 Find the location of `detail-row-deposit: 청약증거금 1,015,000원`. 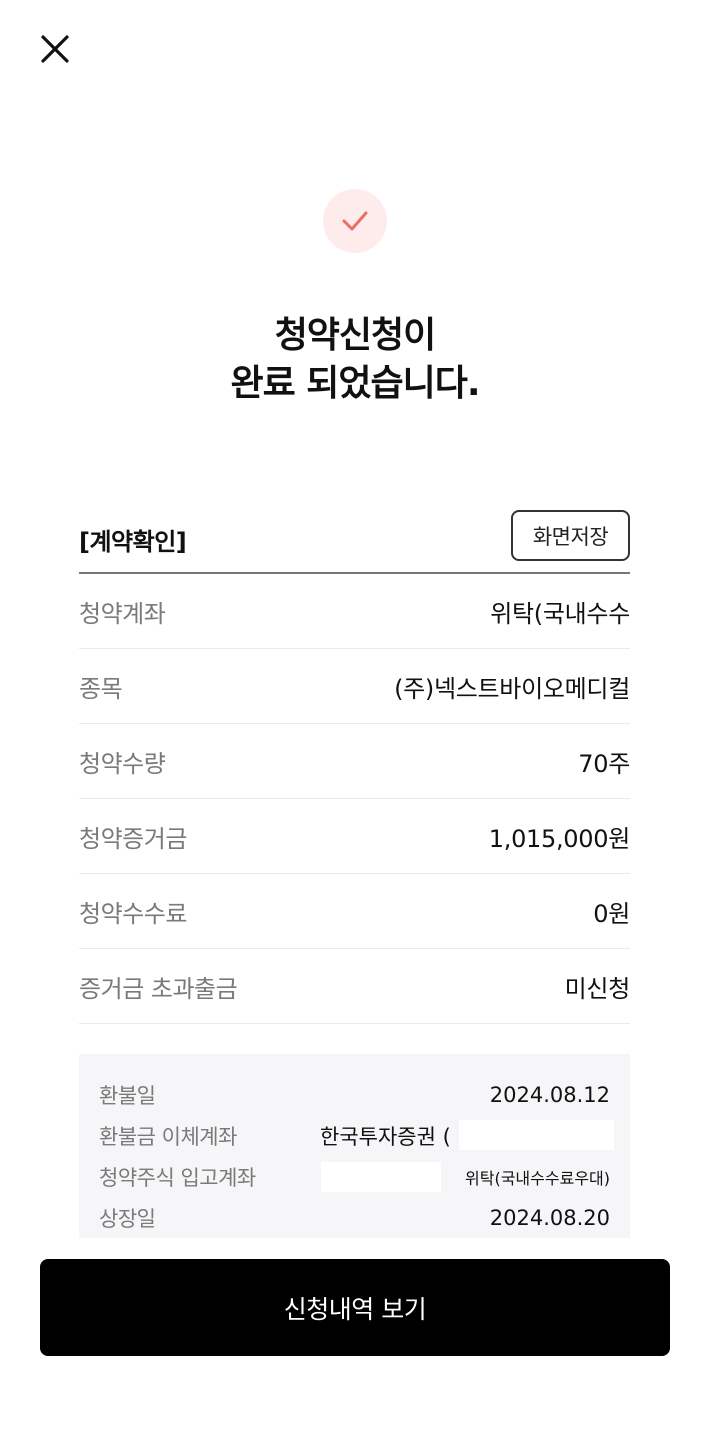

detail-row-deposit: 청약증거금 1,015,000원 is located at coordinates (354, 836).